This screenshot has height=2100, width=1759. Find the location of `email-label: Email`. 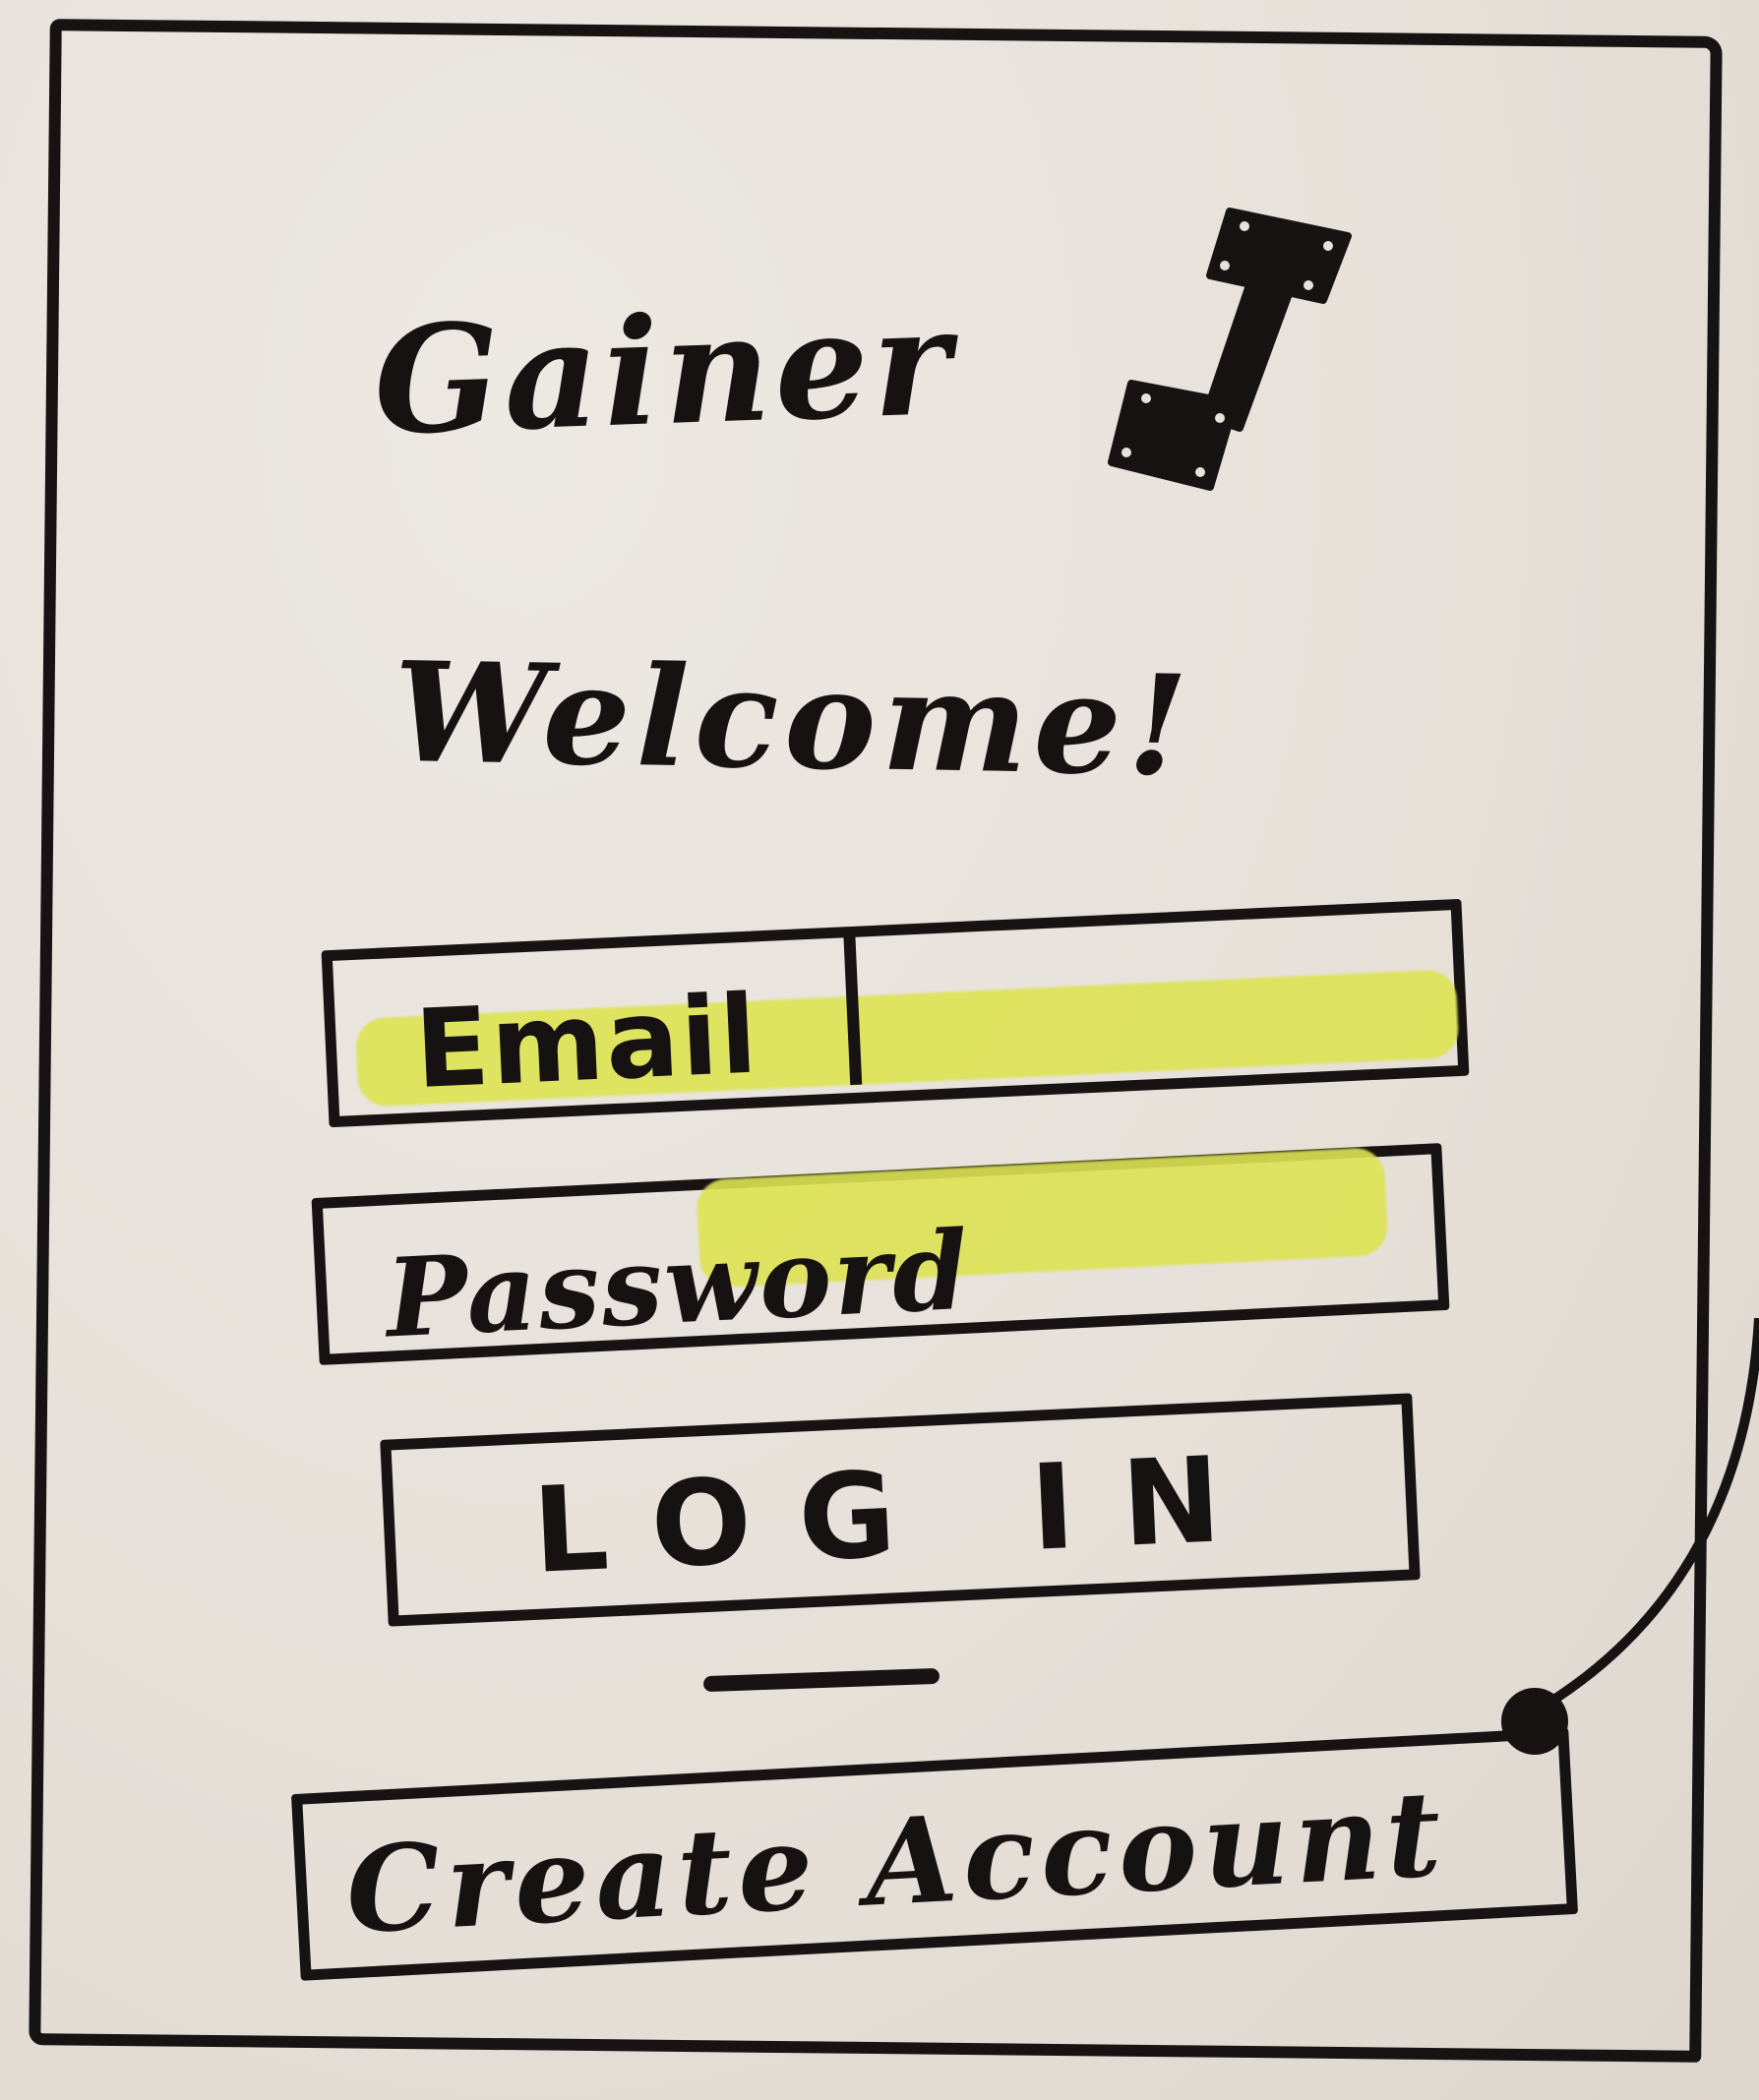

email-label: Email is located at coordinates (587, 1042).